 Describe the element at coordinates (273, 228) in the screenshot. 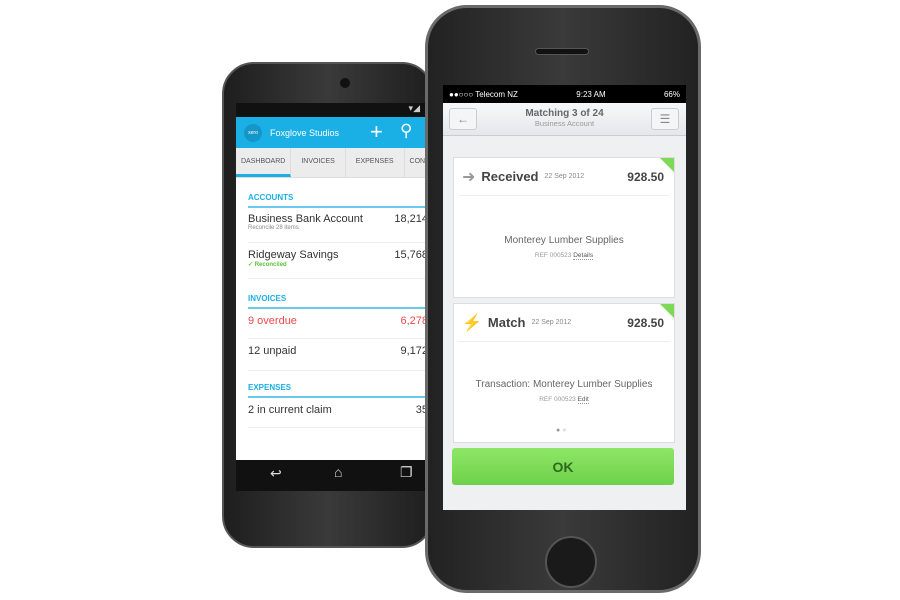

I see `account-sub: Reconcile 28 items` at that location.